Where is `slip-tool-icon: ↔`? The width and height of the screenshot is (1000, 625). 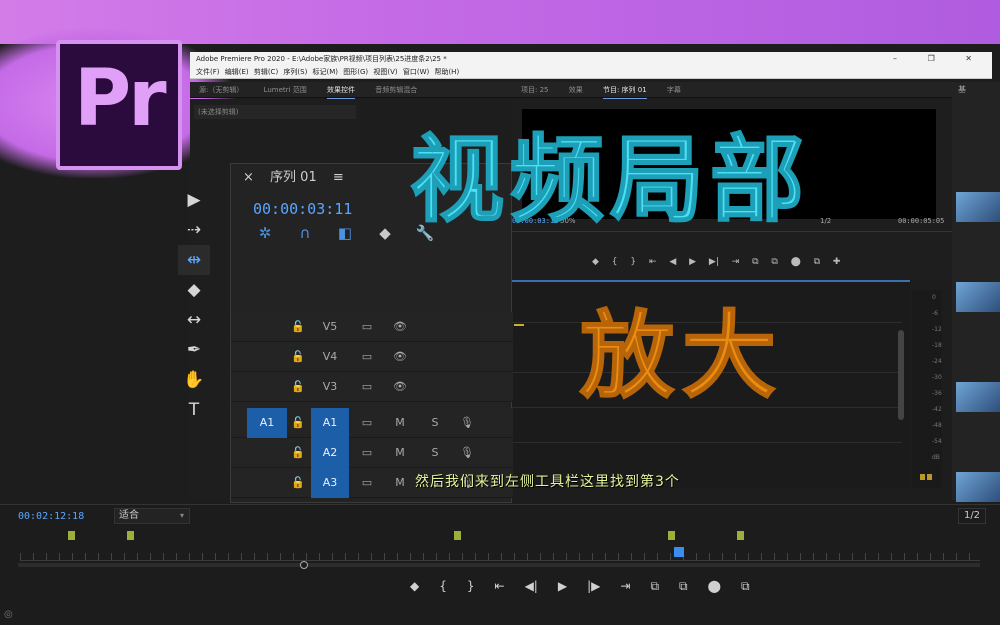
slip-tool-icon: ↔ is located at coordinates (194, 320).